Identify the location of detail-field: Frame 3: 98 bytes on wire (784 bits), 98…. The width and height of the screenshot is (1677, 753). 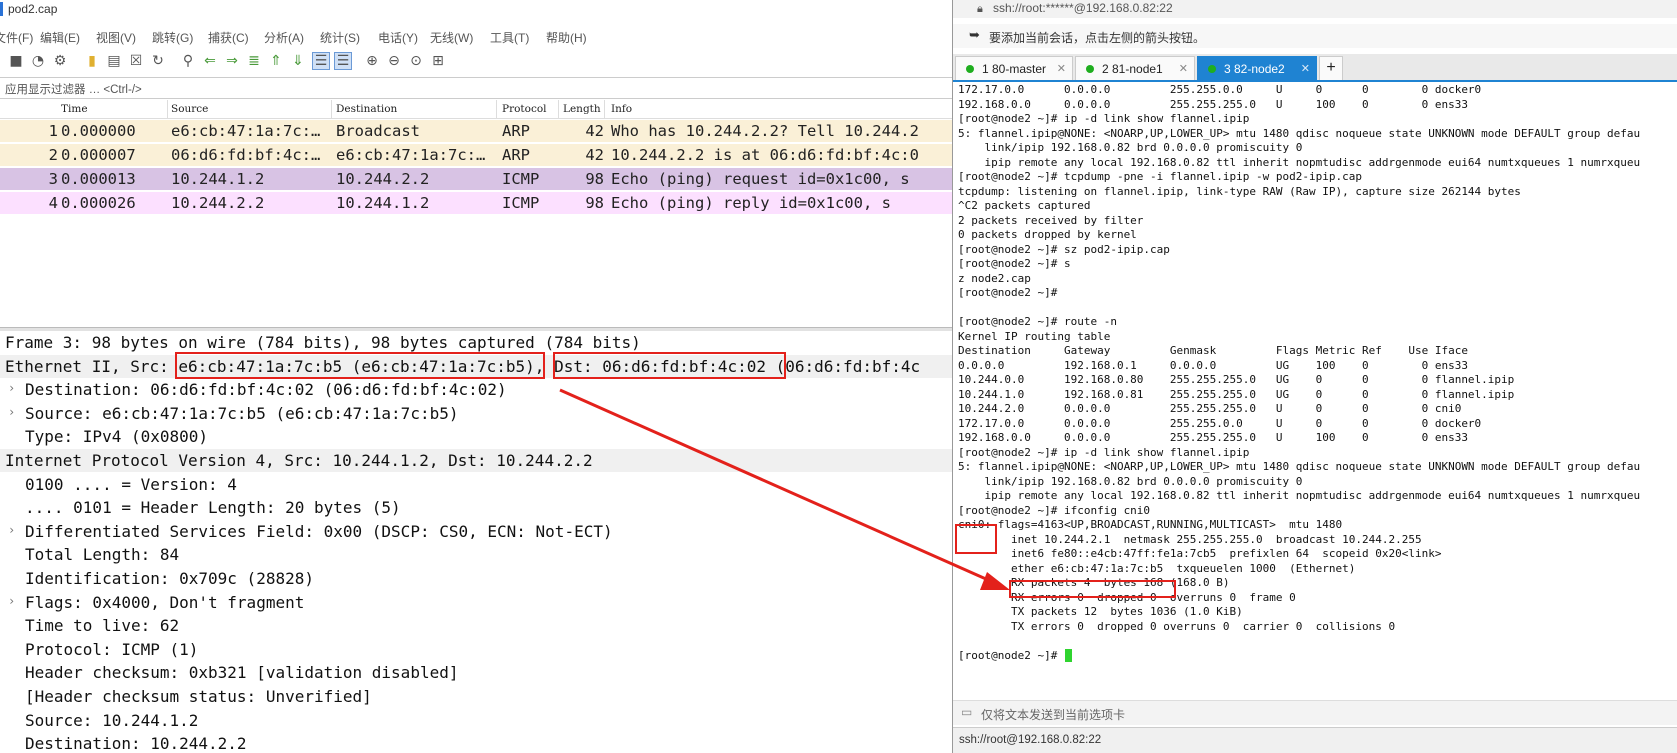
(476, 342).